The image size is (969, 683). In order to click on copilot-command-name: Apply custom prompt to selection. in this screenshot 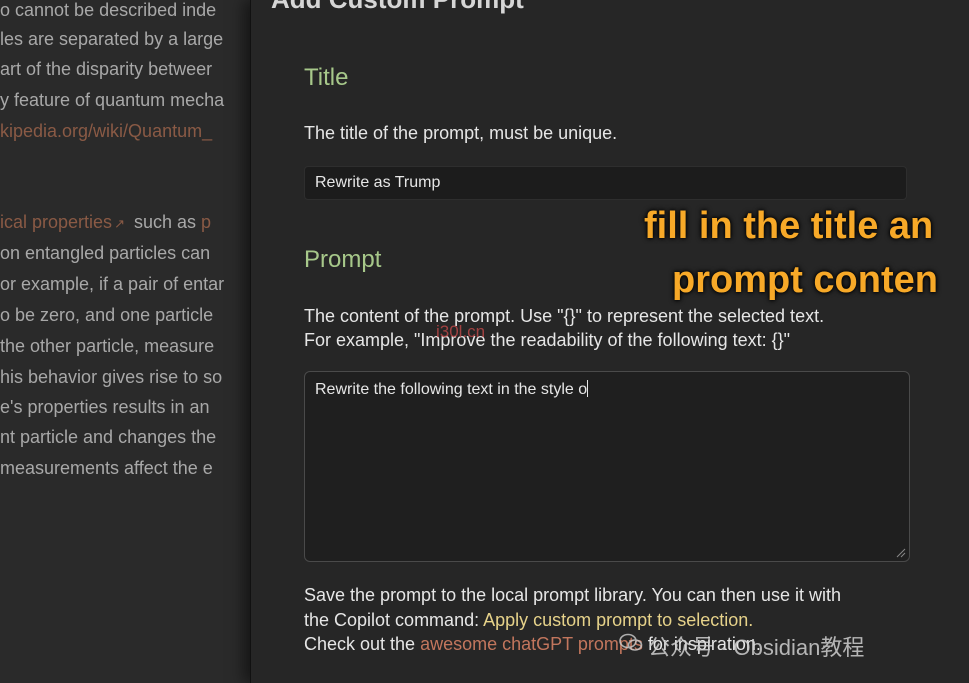, I will do `click(618, 620)`.